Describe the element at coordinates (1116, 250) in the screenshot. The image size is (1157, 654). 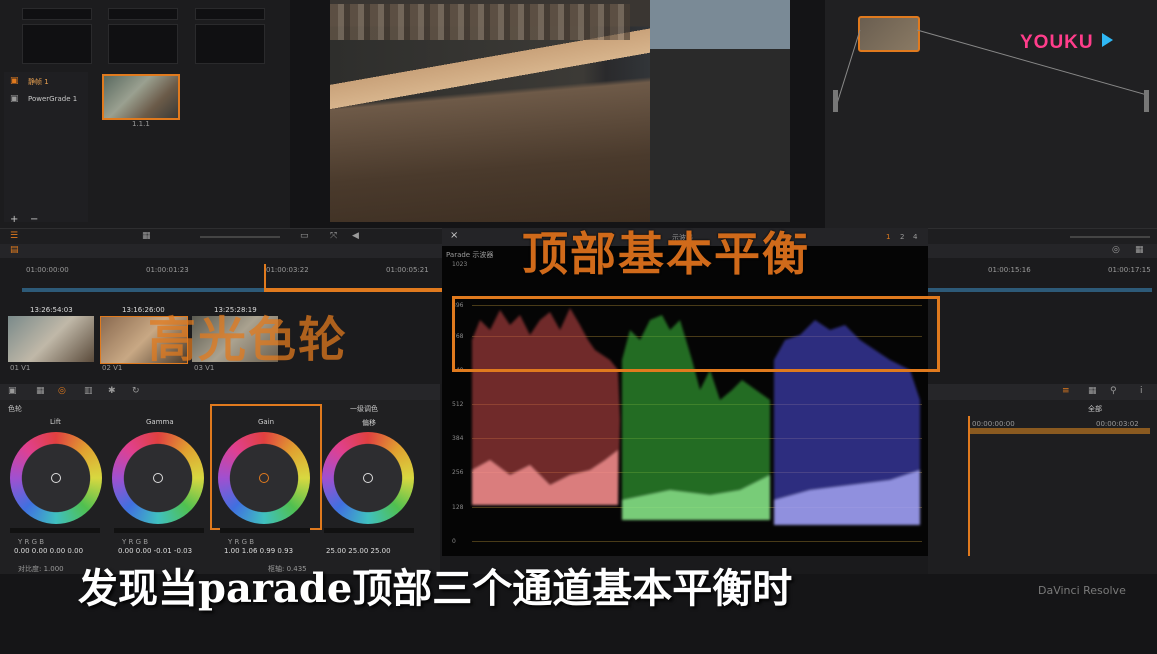
I see `scope-settings-icon: ◎` at that location.